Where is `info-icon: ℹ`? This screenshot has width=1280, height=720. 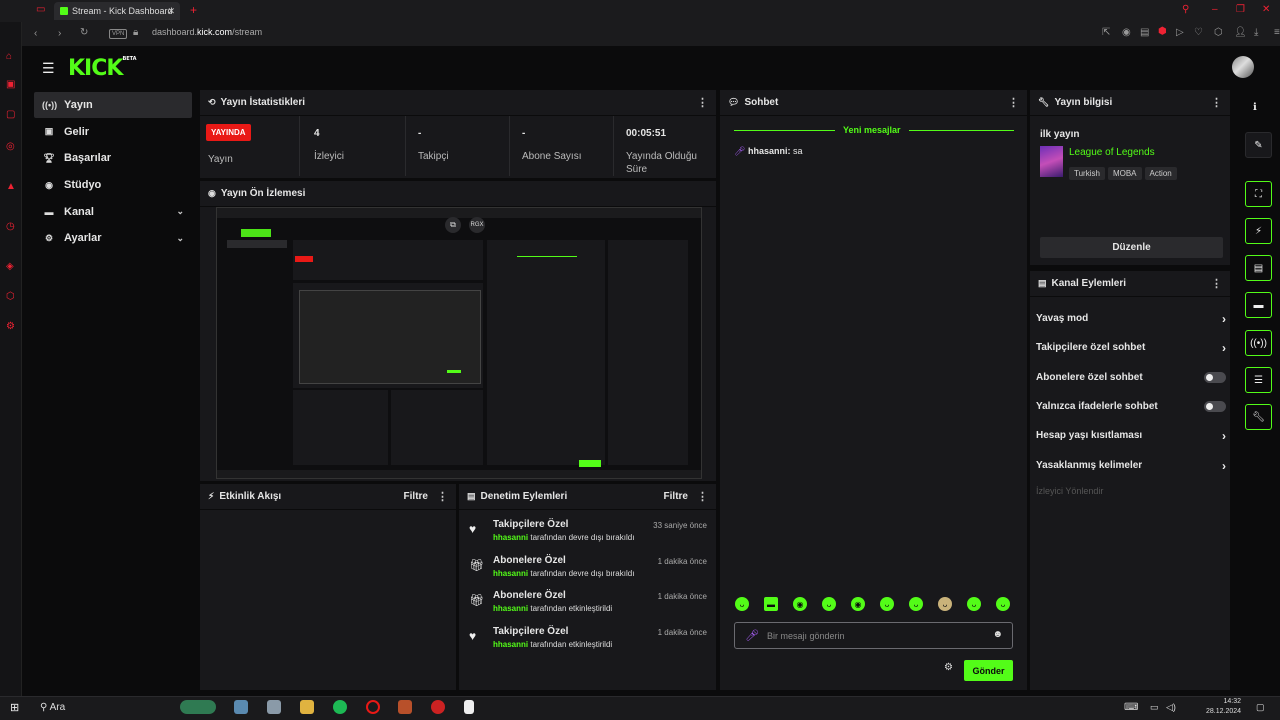
info-icon: ℹ is located at coordinates (1255, 107).